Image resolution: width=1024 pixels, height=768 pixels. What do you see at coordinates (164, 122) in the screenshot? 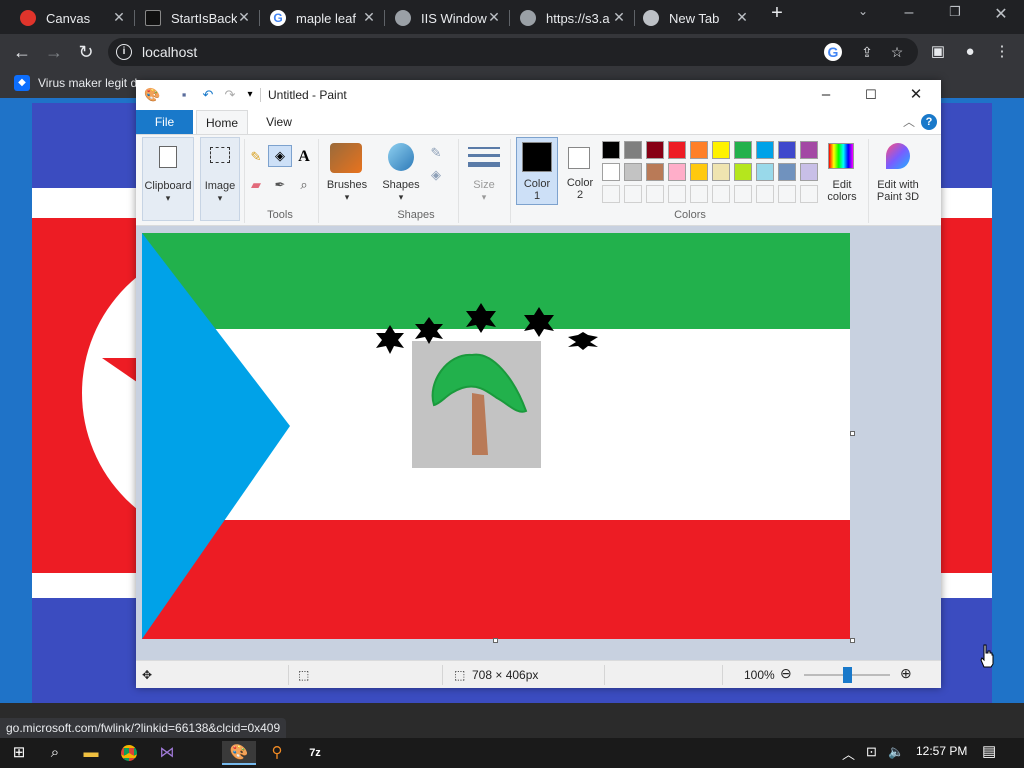
I see `tab-file: File` at bounding box center [164, 122].